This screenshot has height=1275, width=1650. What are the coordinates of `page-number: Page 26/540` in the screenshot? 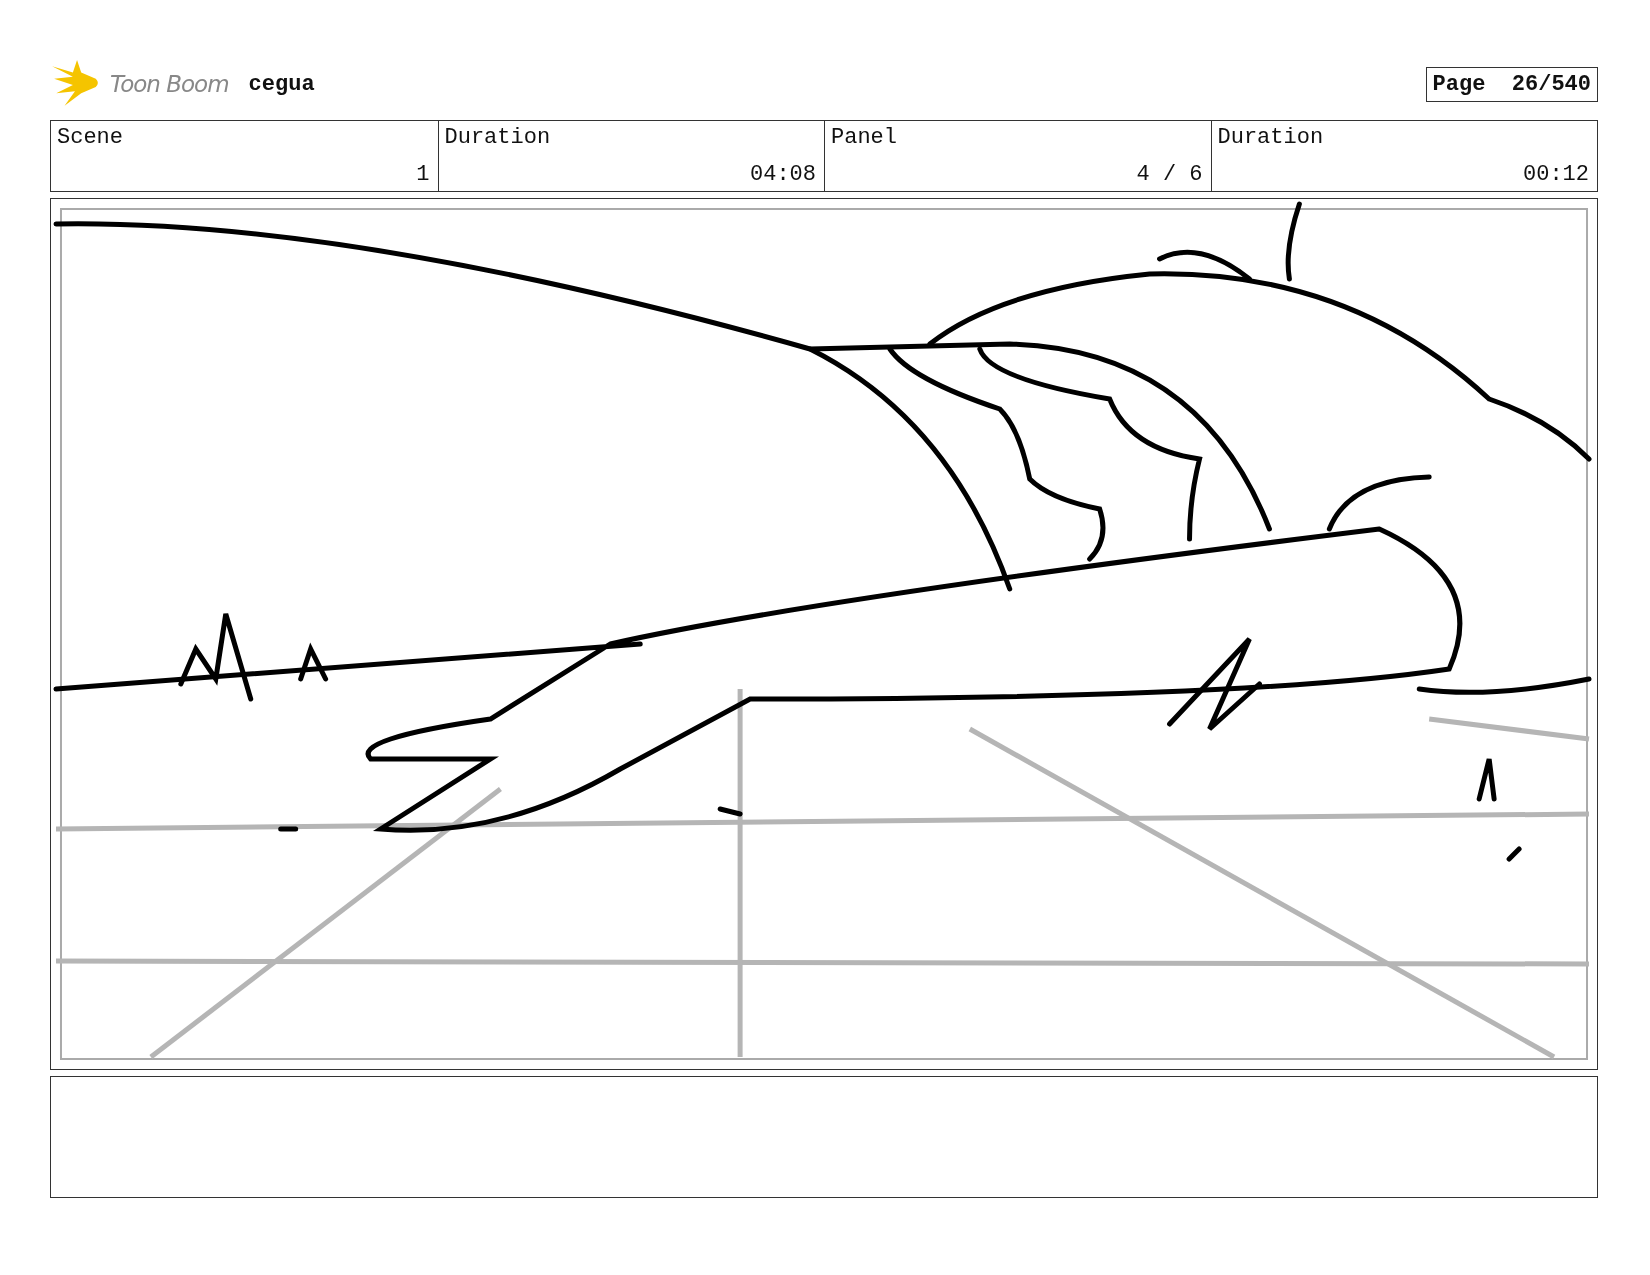 It's located at (1511, 84).